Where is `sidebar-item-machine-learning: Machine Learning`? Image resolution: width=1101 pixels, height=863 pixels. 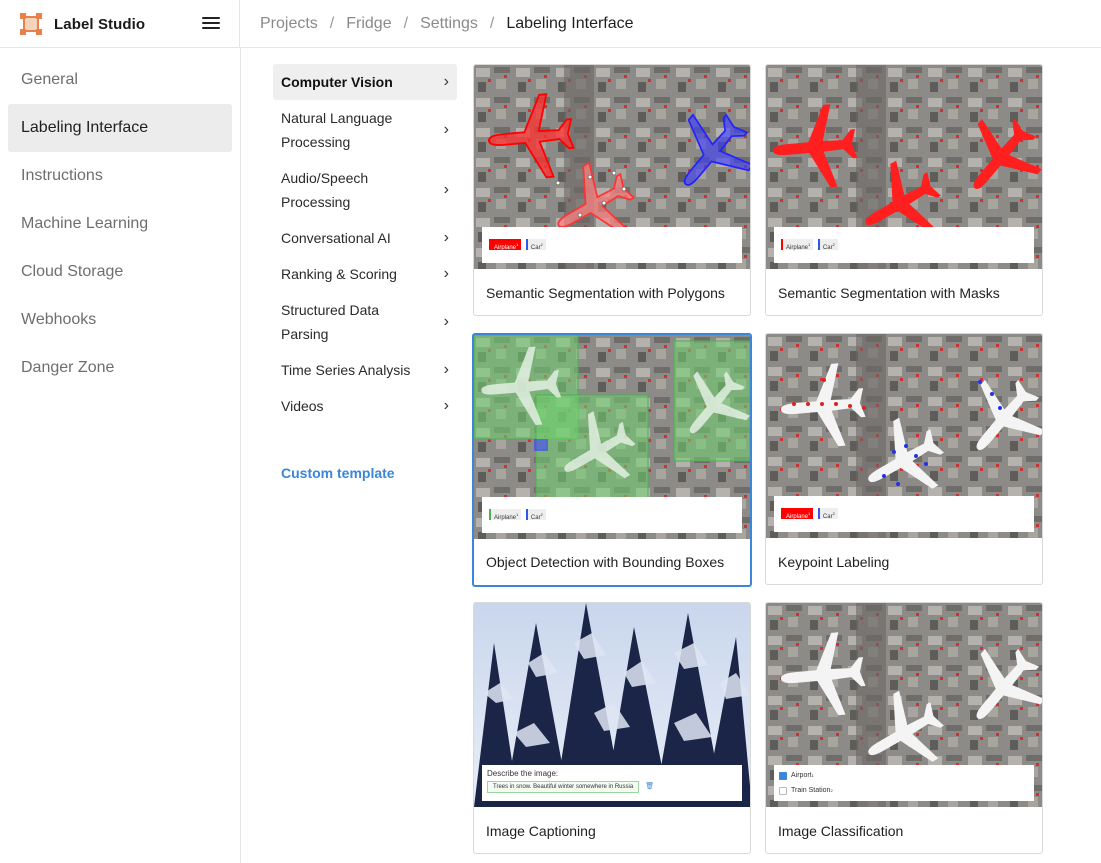
sidebar-item-machine-learning: Machine Learning is located at coordinates (120, 224).